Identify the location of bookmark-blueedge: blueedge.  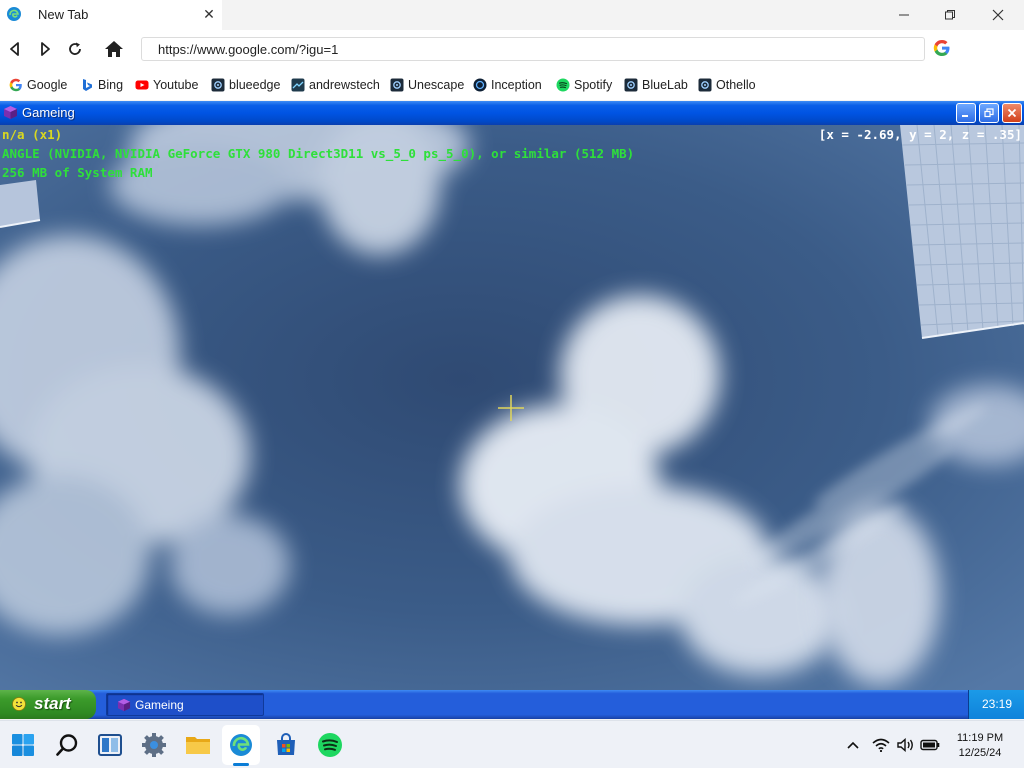
(245, 85).